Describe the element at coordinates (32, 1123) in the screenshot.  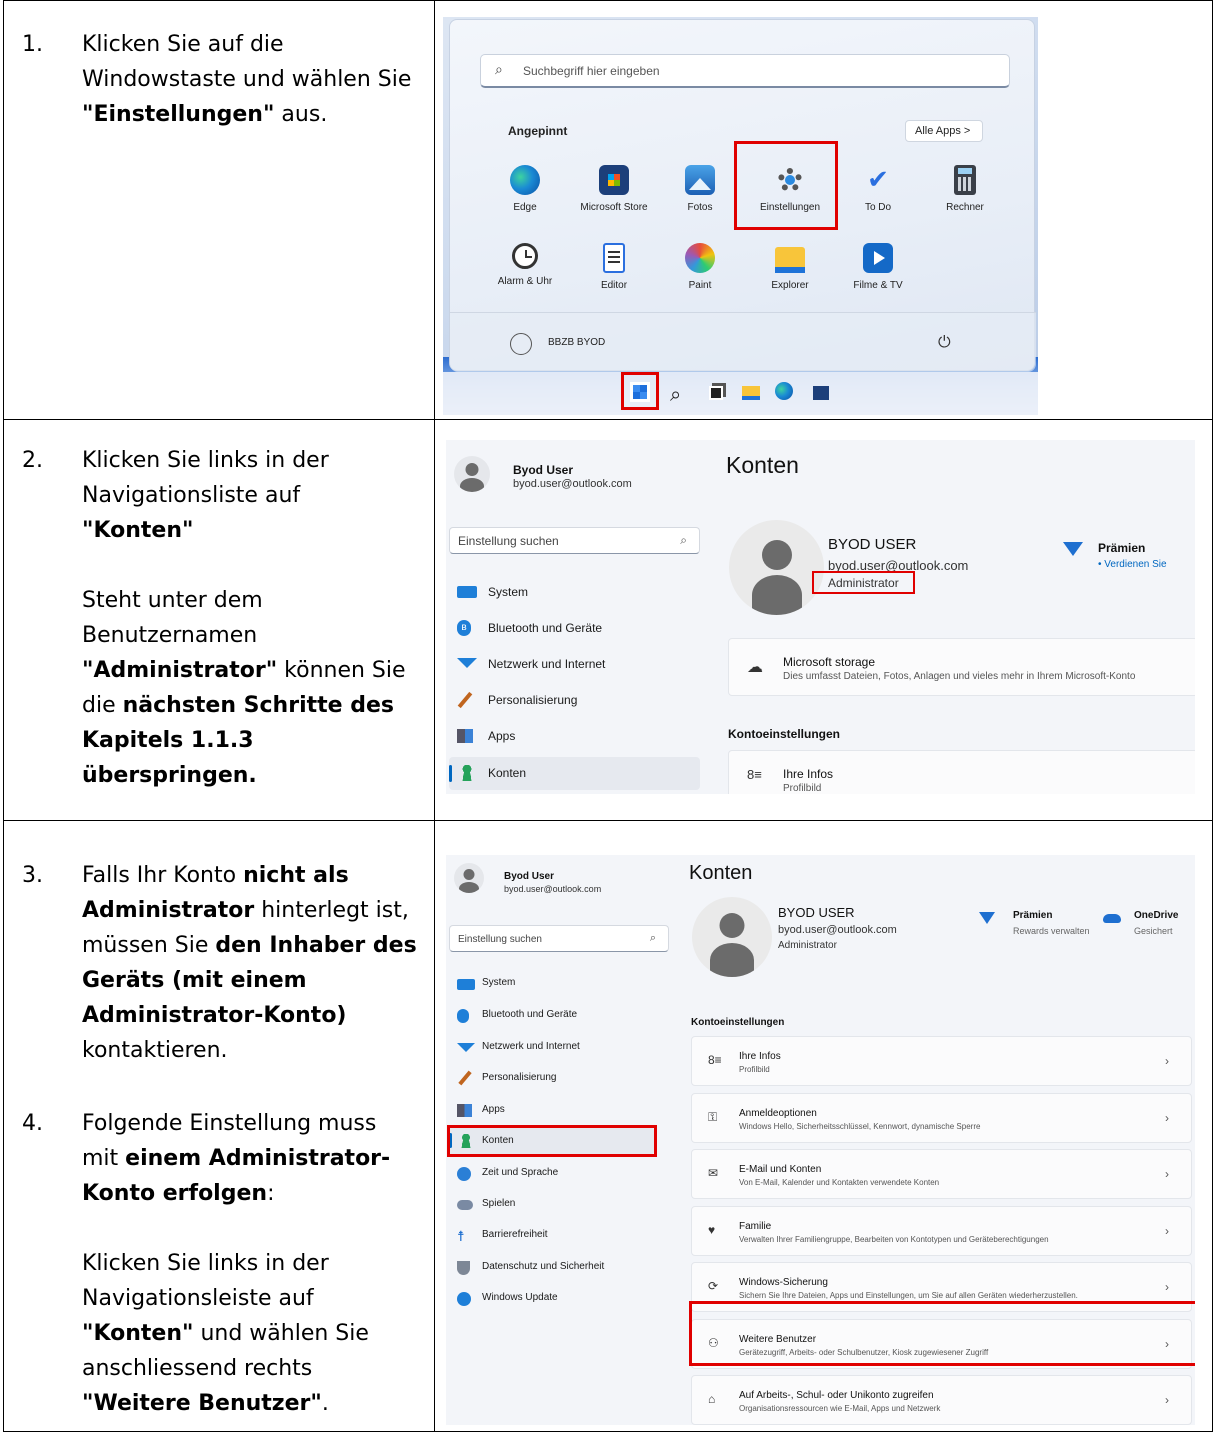
I see `step-number: 4.` at that location.